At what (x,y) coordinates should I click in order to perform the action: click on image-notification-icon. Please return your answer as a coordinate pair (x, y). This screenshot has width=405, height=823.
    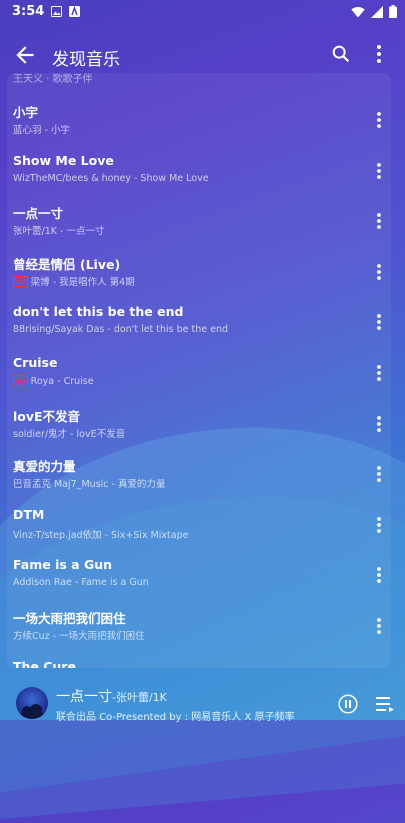
    Looking at the image, I should click on (57, 11).